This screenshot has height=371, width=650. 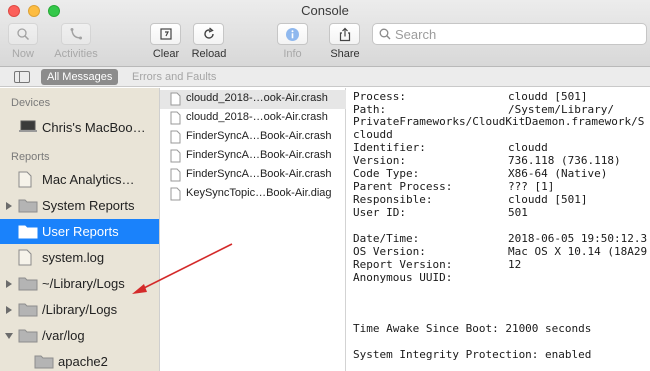 What do you see at coordinates (403, 186) in the screenshot?
I see `report-key: Parent Process:` at bounding box center [403, 186].